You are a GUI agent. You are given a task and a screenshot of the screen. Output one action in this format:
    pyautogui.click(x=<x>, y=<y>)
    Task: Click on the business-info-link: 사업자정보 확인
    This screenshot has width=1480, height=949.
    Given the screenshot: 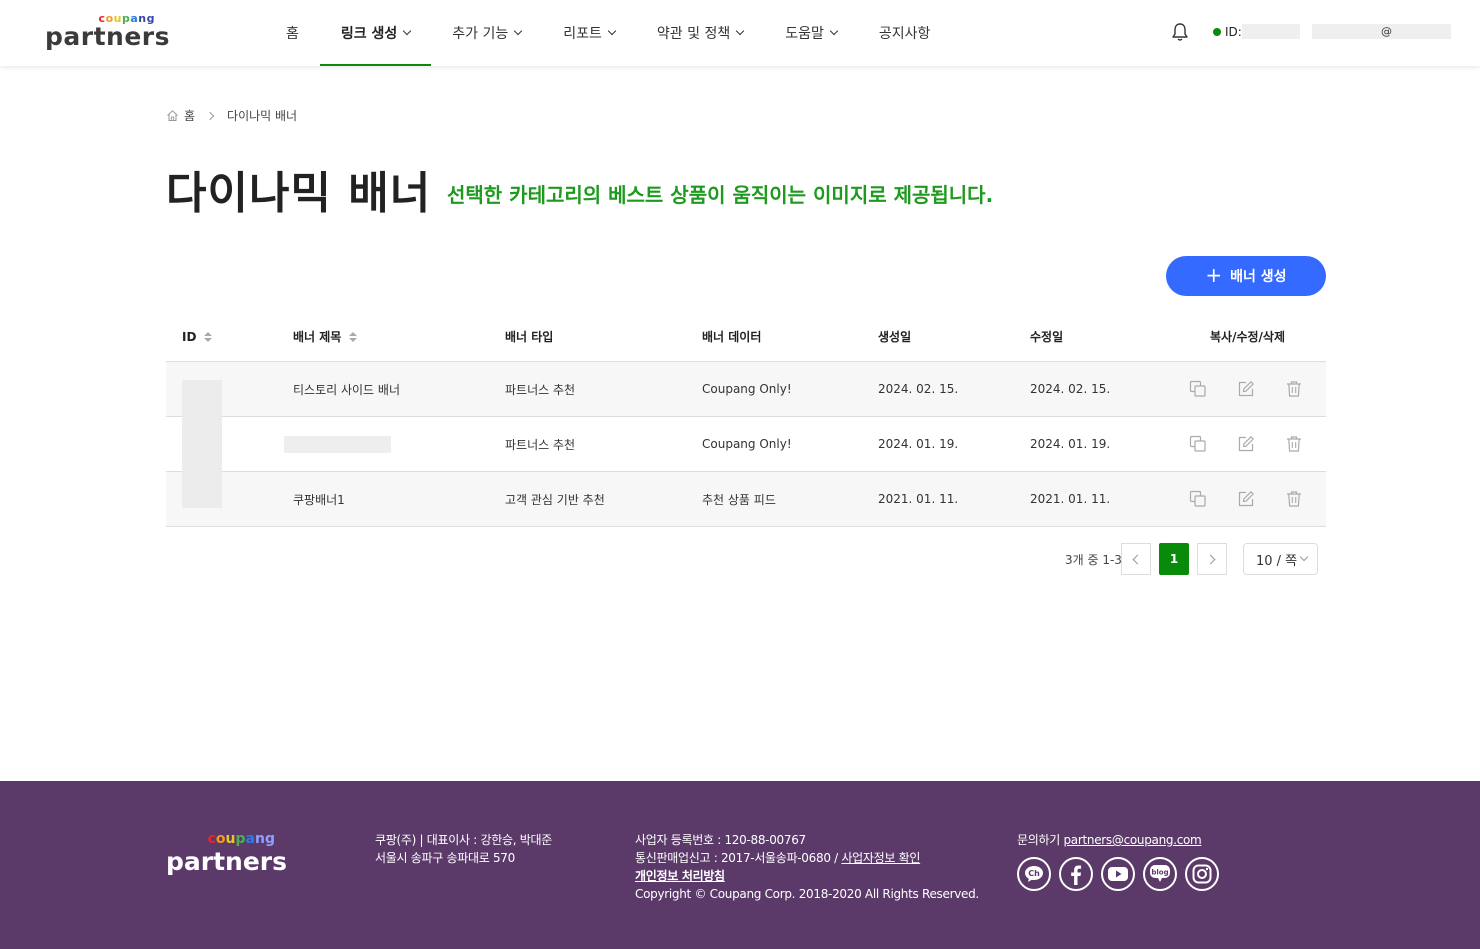 What is the action you would take?
    pyautogui.click(x=880, y=858)
    